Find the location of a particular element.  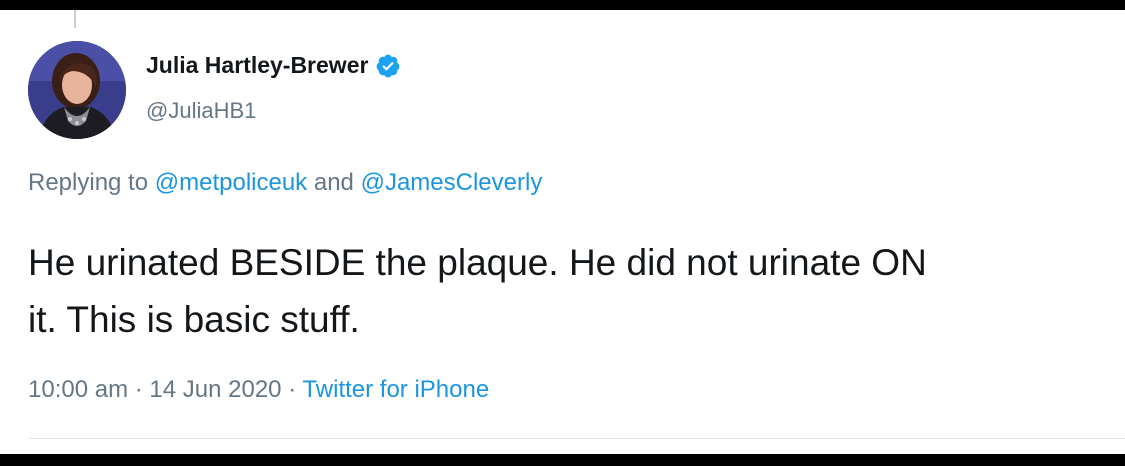

tweet-time: 10:00 am is located at coordinates (78, 389).